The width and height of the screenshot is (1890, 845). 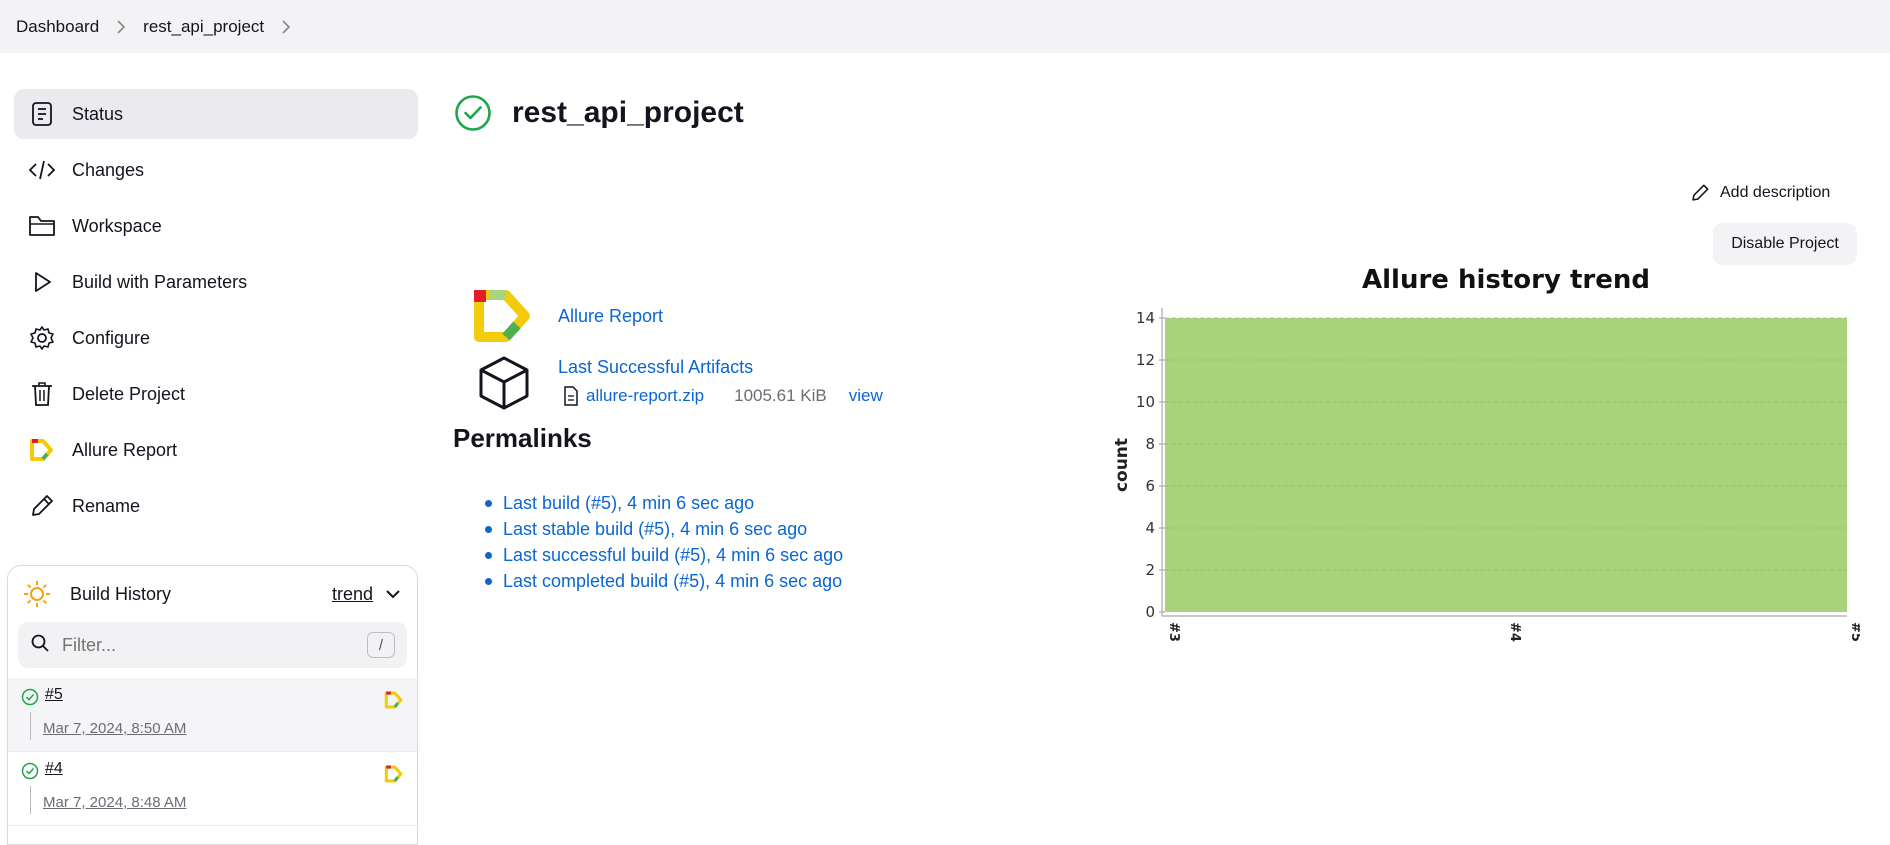 I want to click on trend-link: trend, so click(x=352, y=594).